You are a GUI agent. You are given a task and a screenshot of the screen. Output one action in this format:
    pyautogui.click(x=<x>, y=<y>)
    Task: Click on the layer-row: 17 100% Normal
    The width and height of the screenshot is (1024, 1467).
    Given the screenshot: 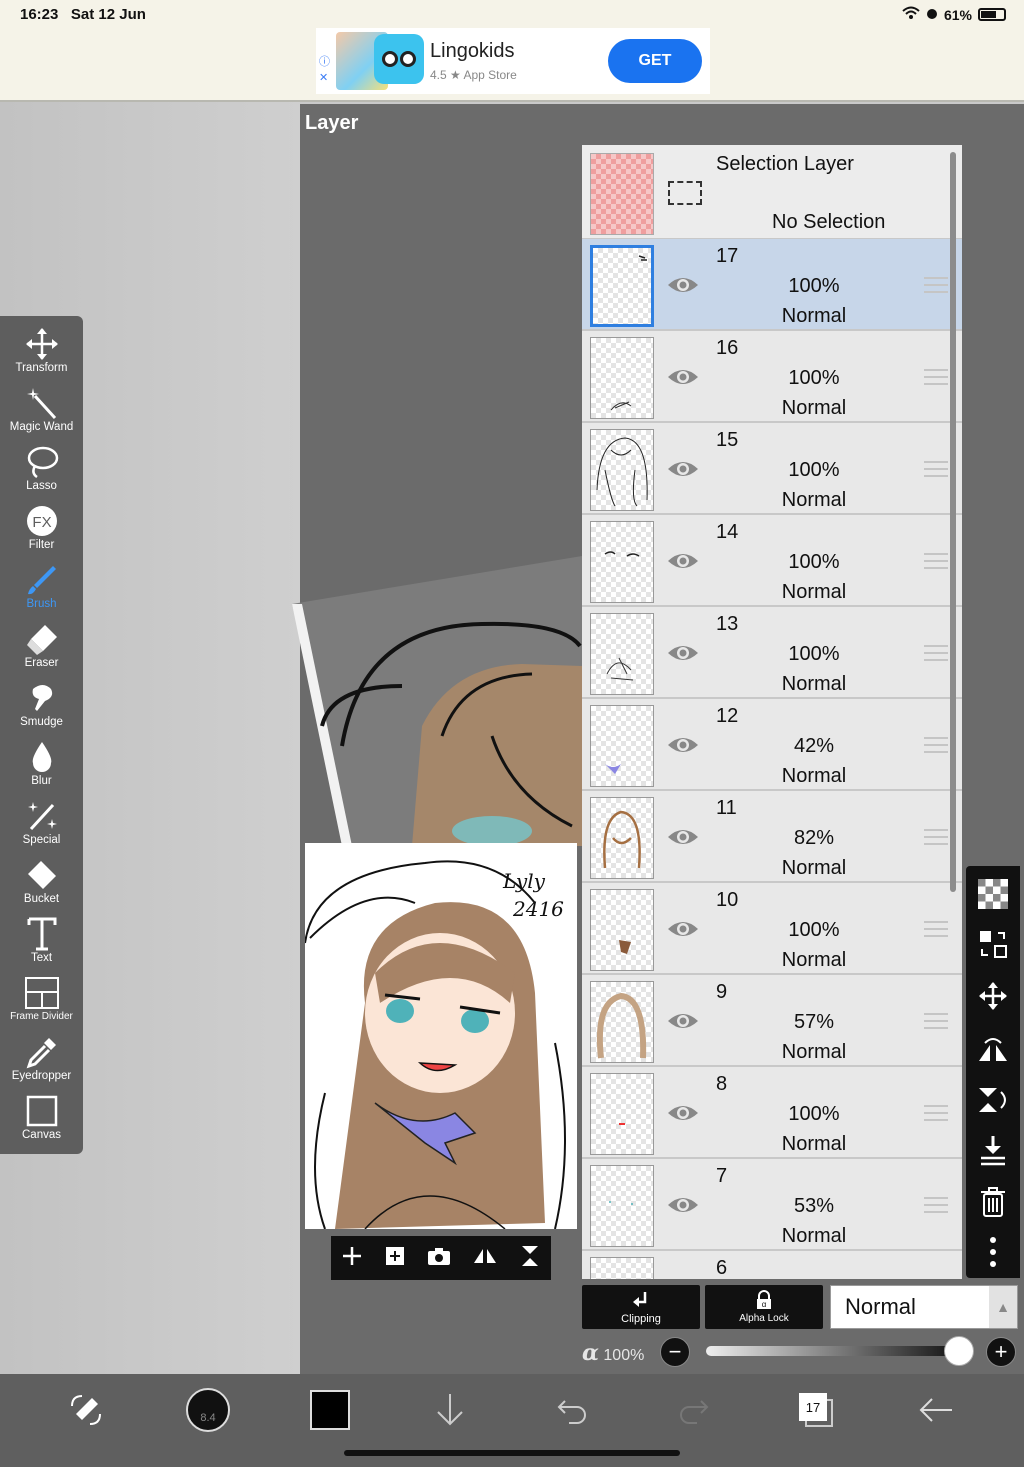 What is the action you would take?
    pyautogui.click(x=772, y=285)
    